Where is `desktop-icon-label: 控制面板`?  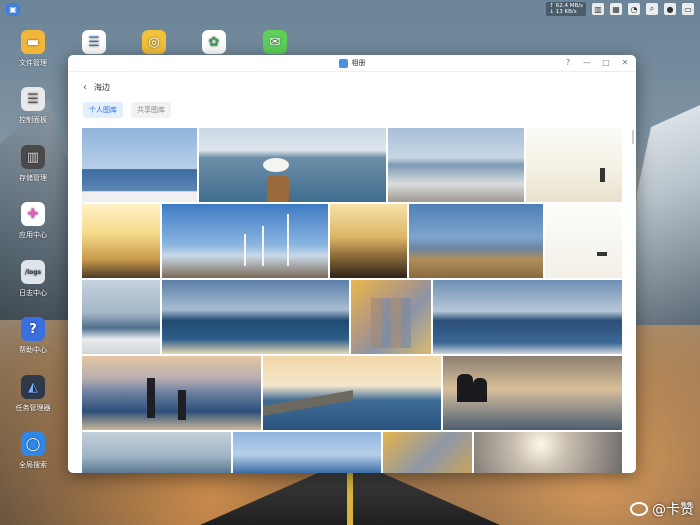
desktop-icon-label: 控制面板 is located at coordinates (33, 120).